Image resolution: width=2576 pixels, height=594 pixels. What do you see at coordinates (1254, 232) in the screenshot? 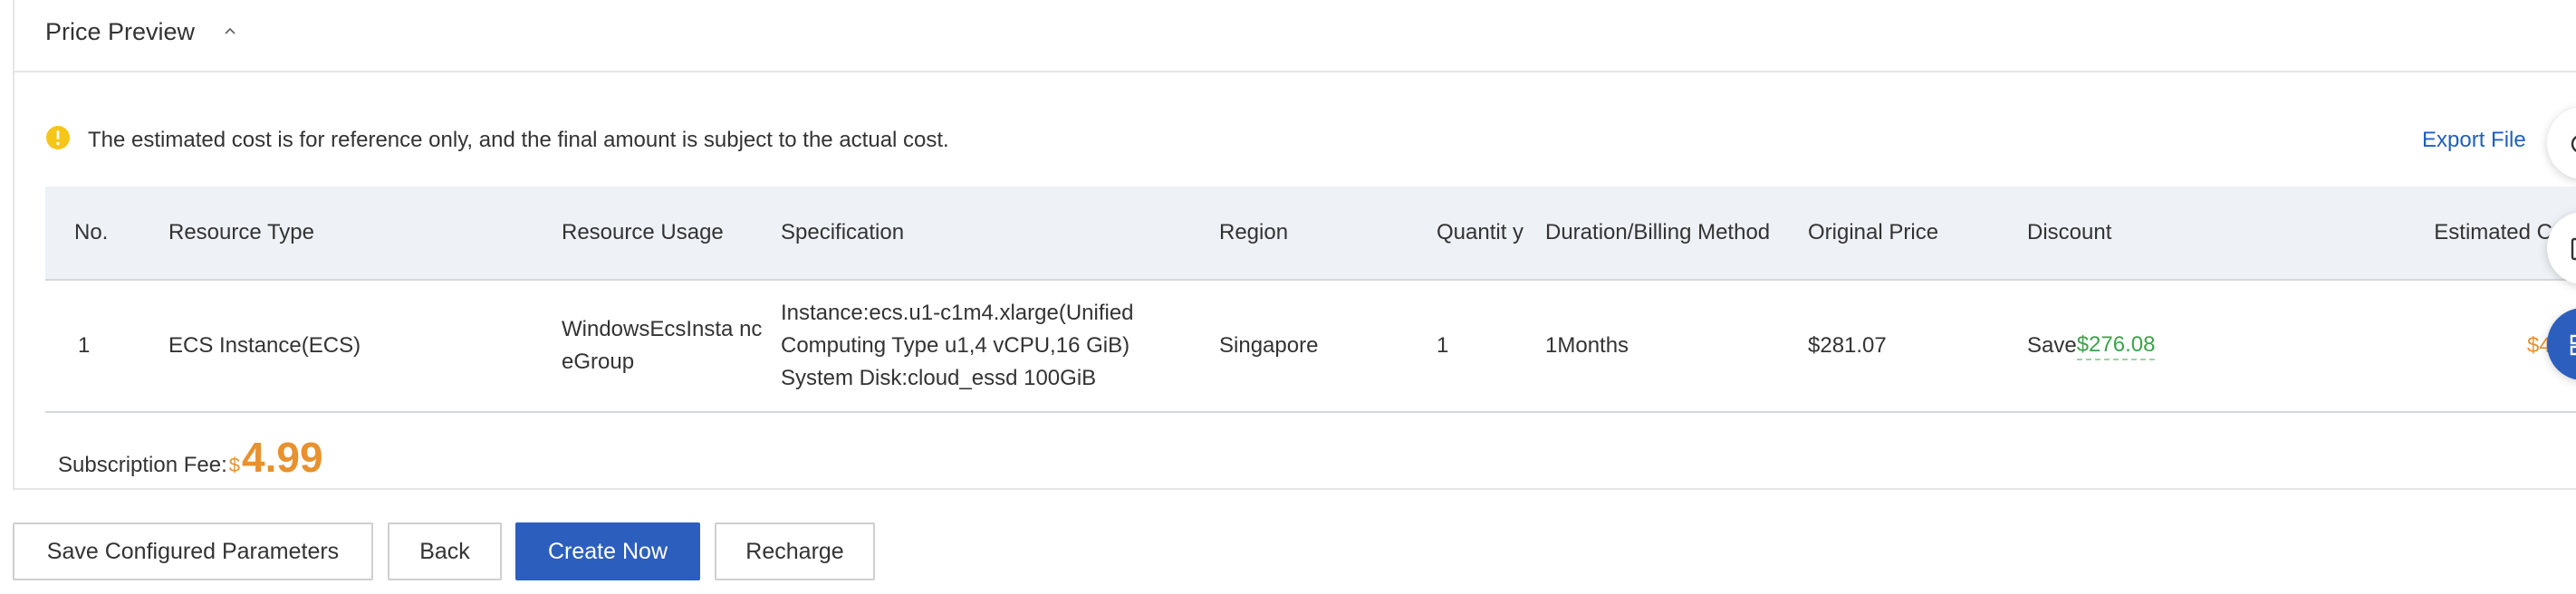
I see `header-region: Region` at bounding box center [1254, 232].